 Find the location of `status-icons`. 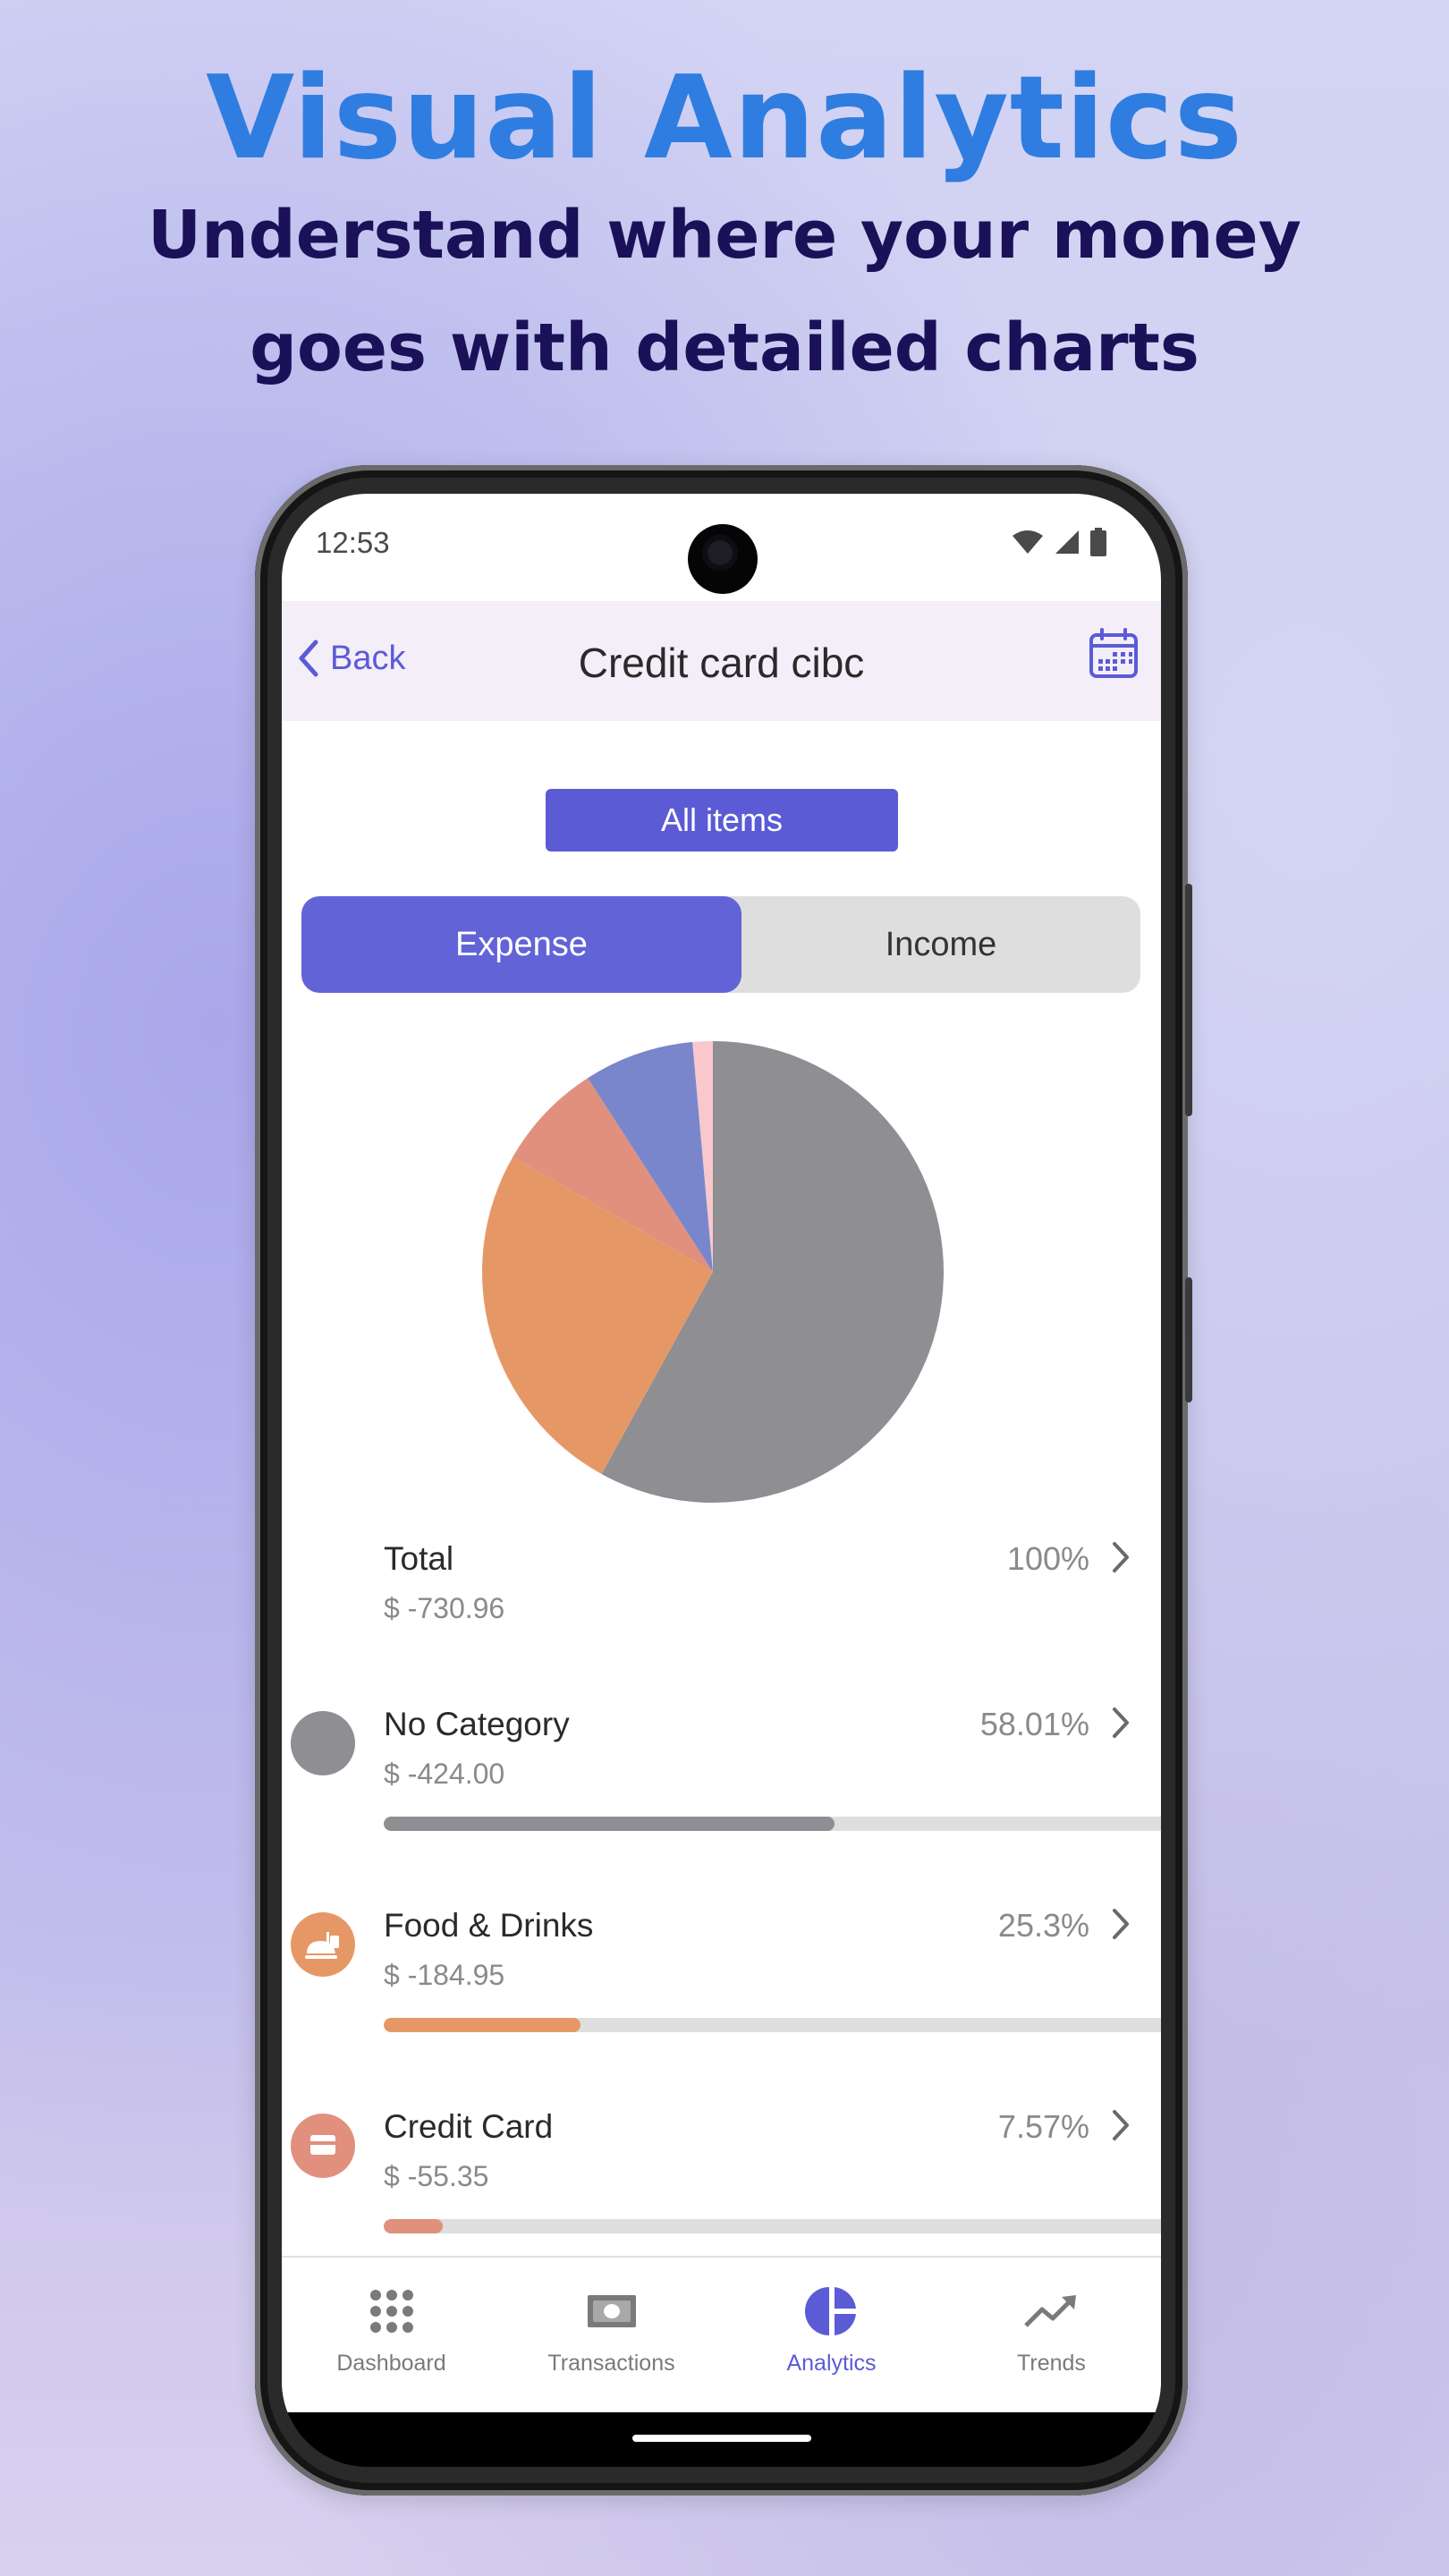

status-icons is located at coordinates (1059, 542).